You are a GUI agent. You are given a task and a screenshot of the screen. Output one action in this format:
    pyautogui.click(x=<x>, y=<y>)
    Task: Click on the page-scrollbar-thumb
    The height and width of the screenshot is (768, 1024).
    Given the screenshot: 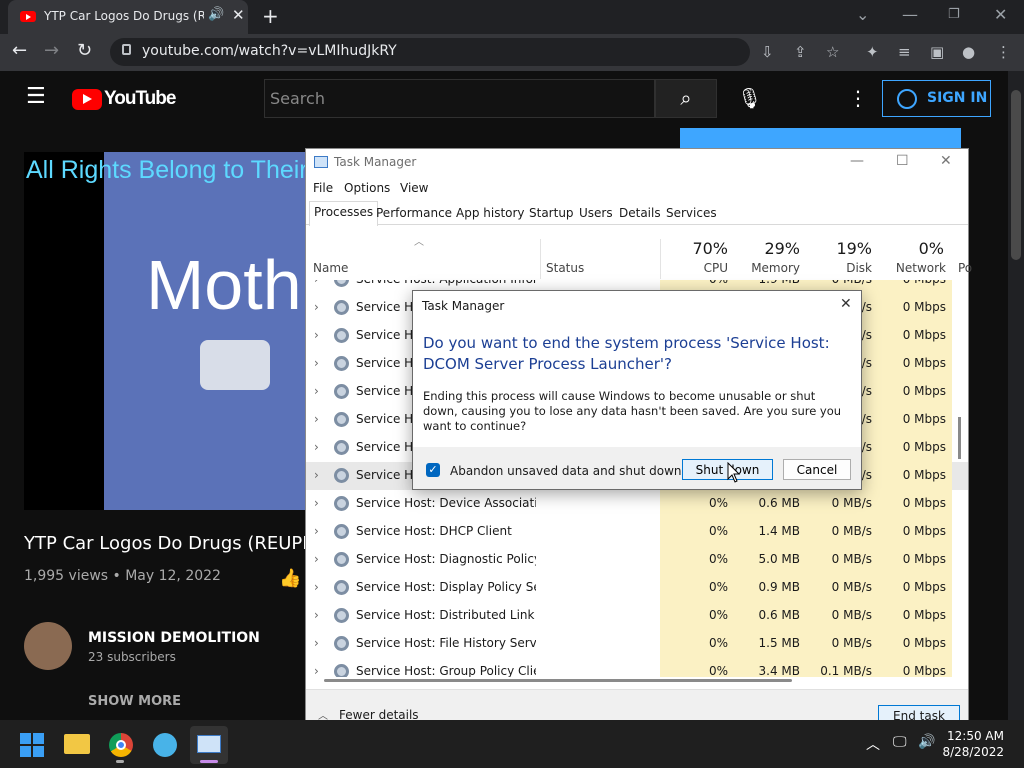 What is the action you would take?
    pyautogui.click(x=1016, y=175)
    